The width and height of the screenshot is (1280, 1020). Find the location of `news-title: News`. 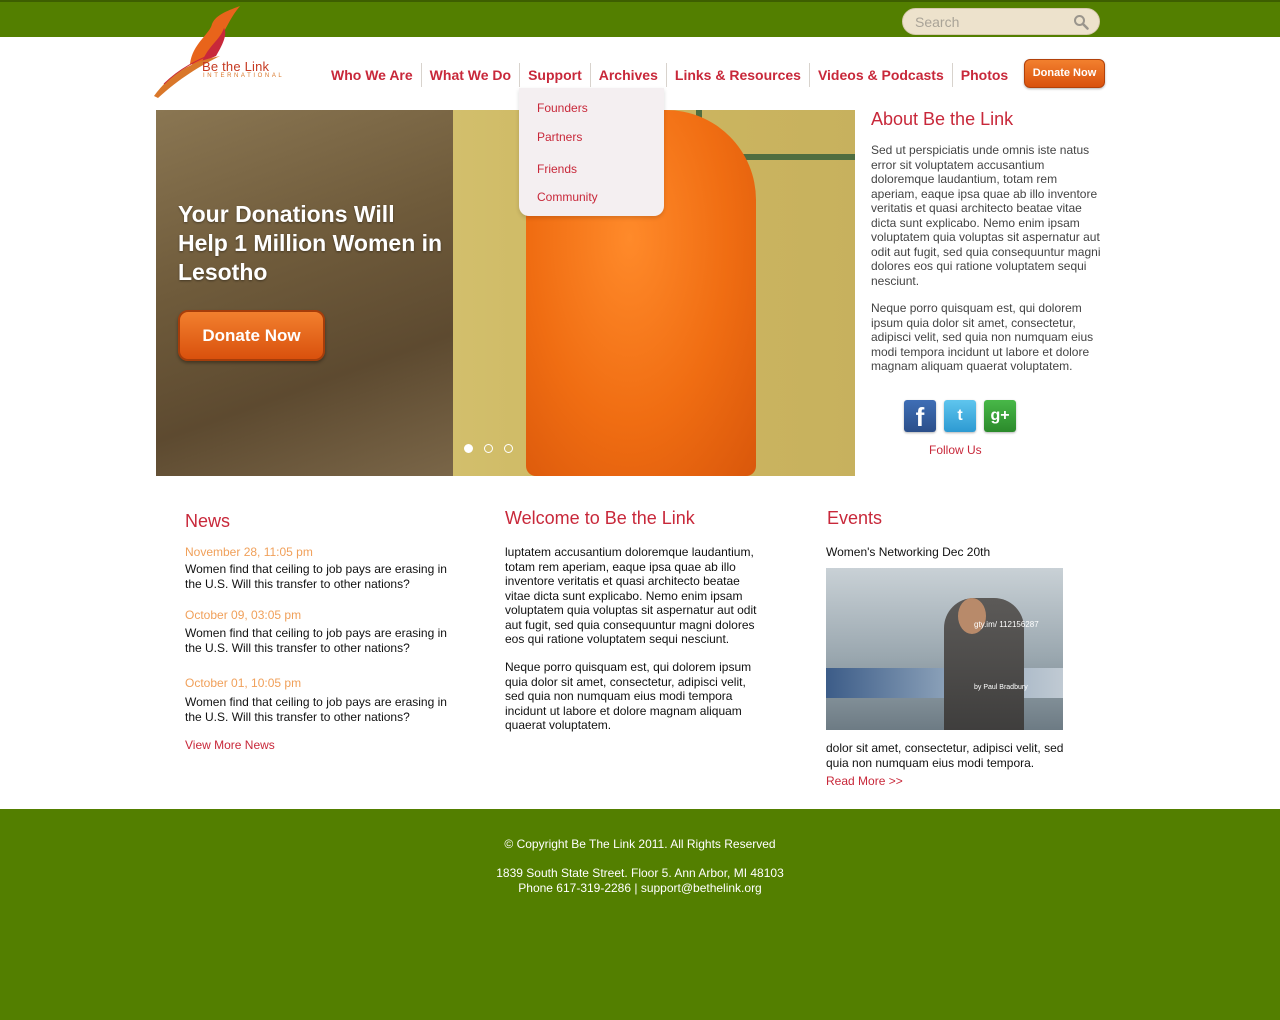

news-title: News is located at coordinates (208, 521).